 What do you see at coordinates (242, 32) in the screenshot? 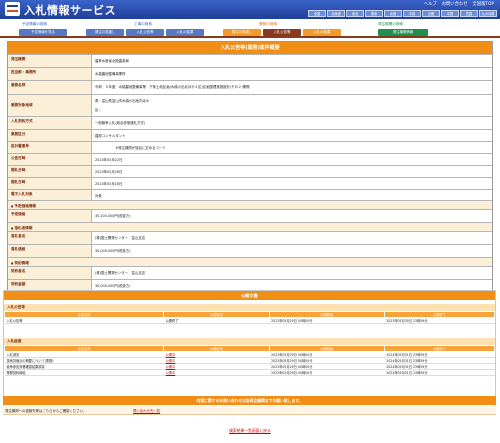
I see `service-outlook-button: 発注の見通し` at bounding box center [242, 32].